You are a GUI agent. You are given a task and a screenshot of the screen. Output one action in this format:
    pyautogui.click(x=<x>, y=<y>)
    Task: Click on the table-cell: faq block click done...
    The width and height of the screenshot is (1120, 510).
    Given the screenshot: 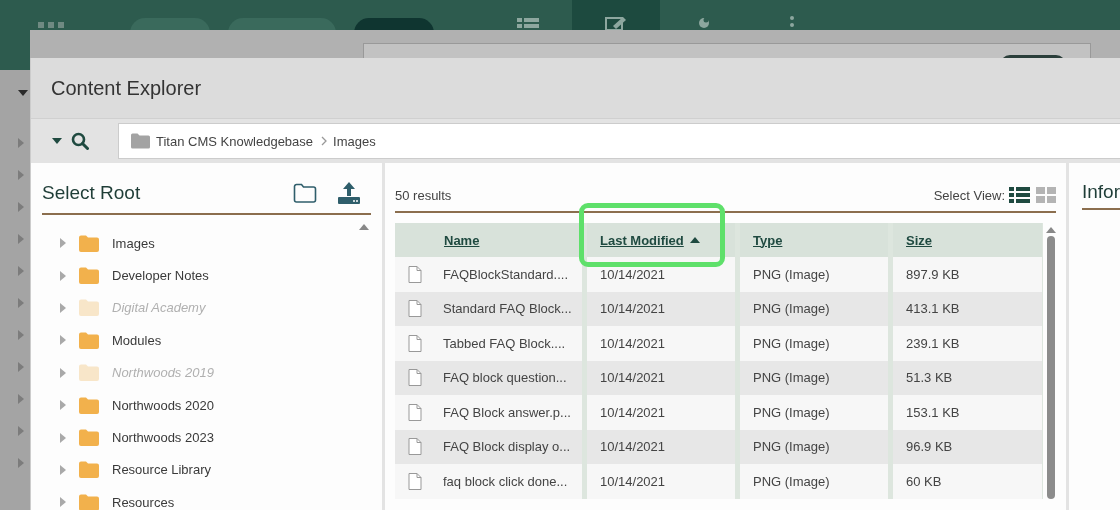 What is the action you would take?
    pyautogui.click(x=505, y=481)
    